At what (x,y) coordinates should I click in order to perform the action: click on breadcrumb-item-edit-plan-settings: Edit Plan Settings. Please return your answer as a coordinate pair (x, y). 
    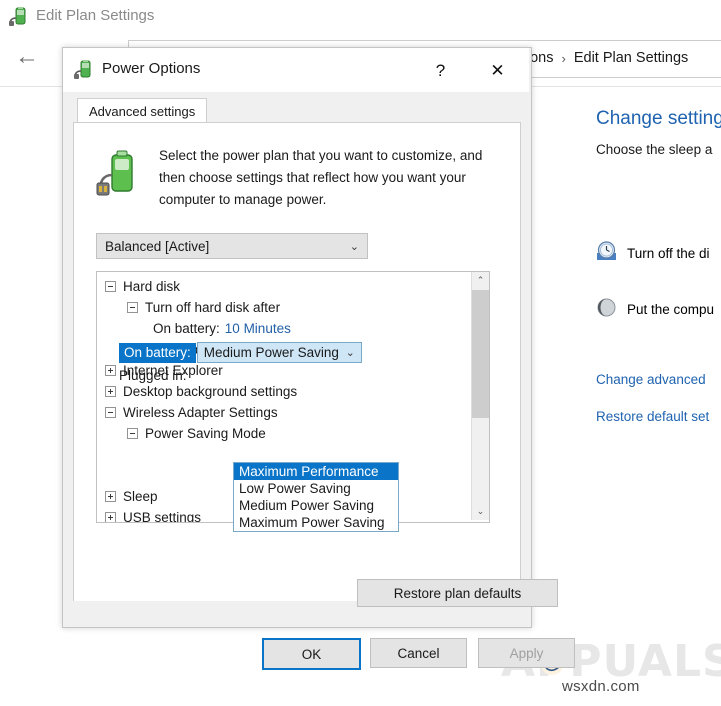
    Looking at the image, I should click on (631, 58).